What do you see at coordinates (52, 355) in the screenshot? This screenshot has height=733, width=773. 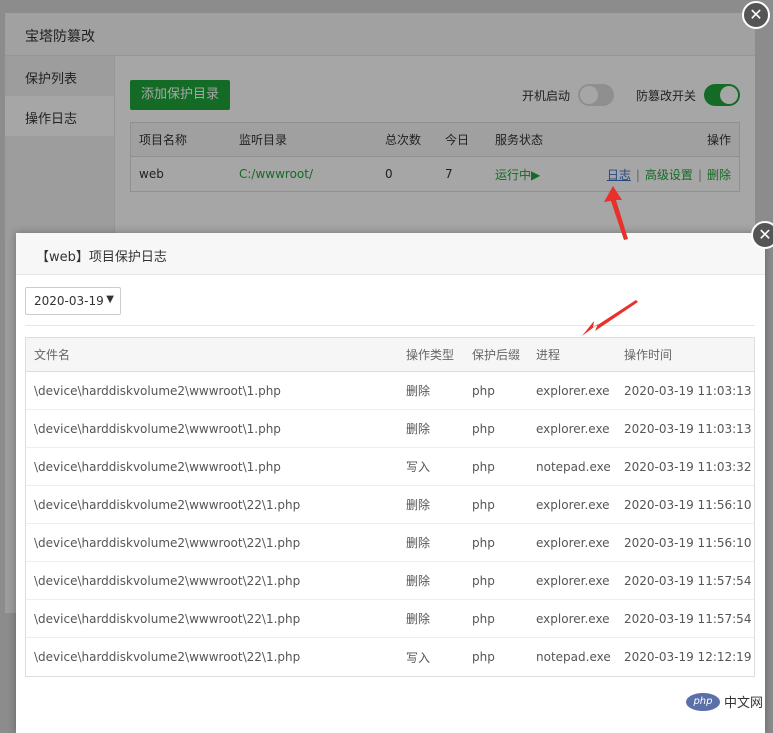 I see `col-filename: 文件名` at bounding box center [52, 355].